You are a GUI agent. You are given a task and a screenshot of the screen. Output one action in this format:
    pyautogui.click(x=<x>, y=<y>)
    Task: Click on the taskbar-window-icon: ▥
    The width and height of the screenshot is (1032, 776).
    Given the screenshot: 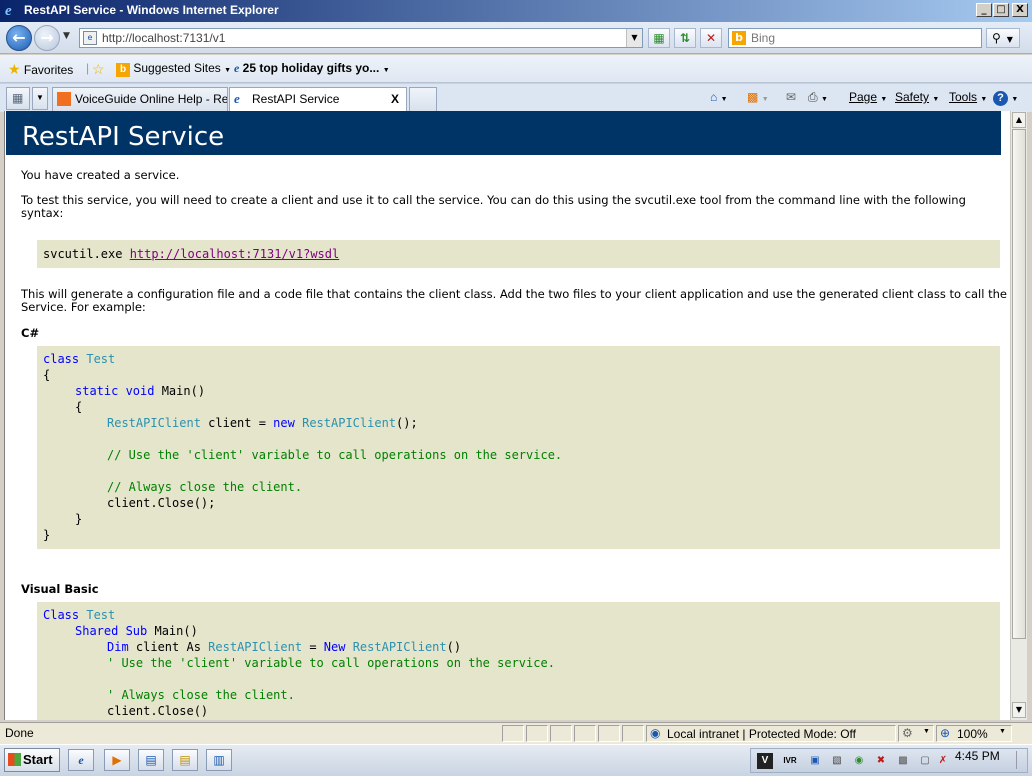 What is the action you would take?
    pyautogui.click(x=219, y=760)
    